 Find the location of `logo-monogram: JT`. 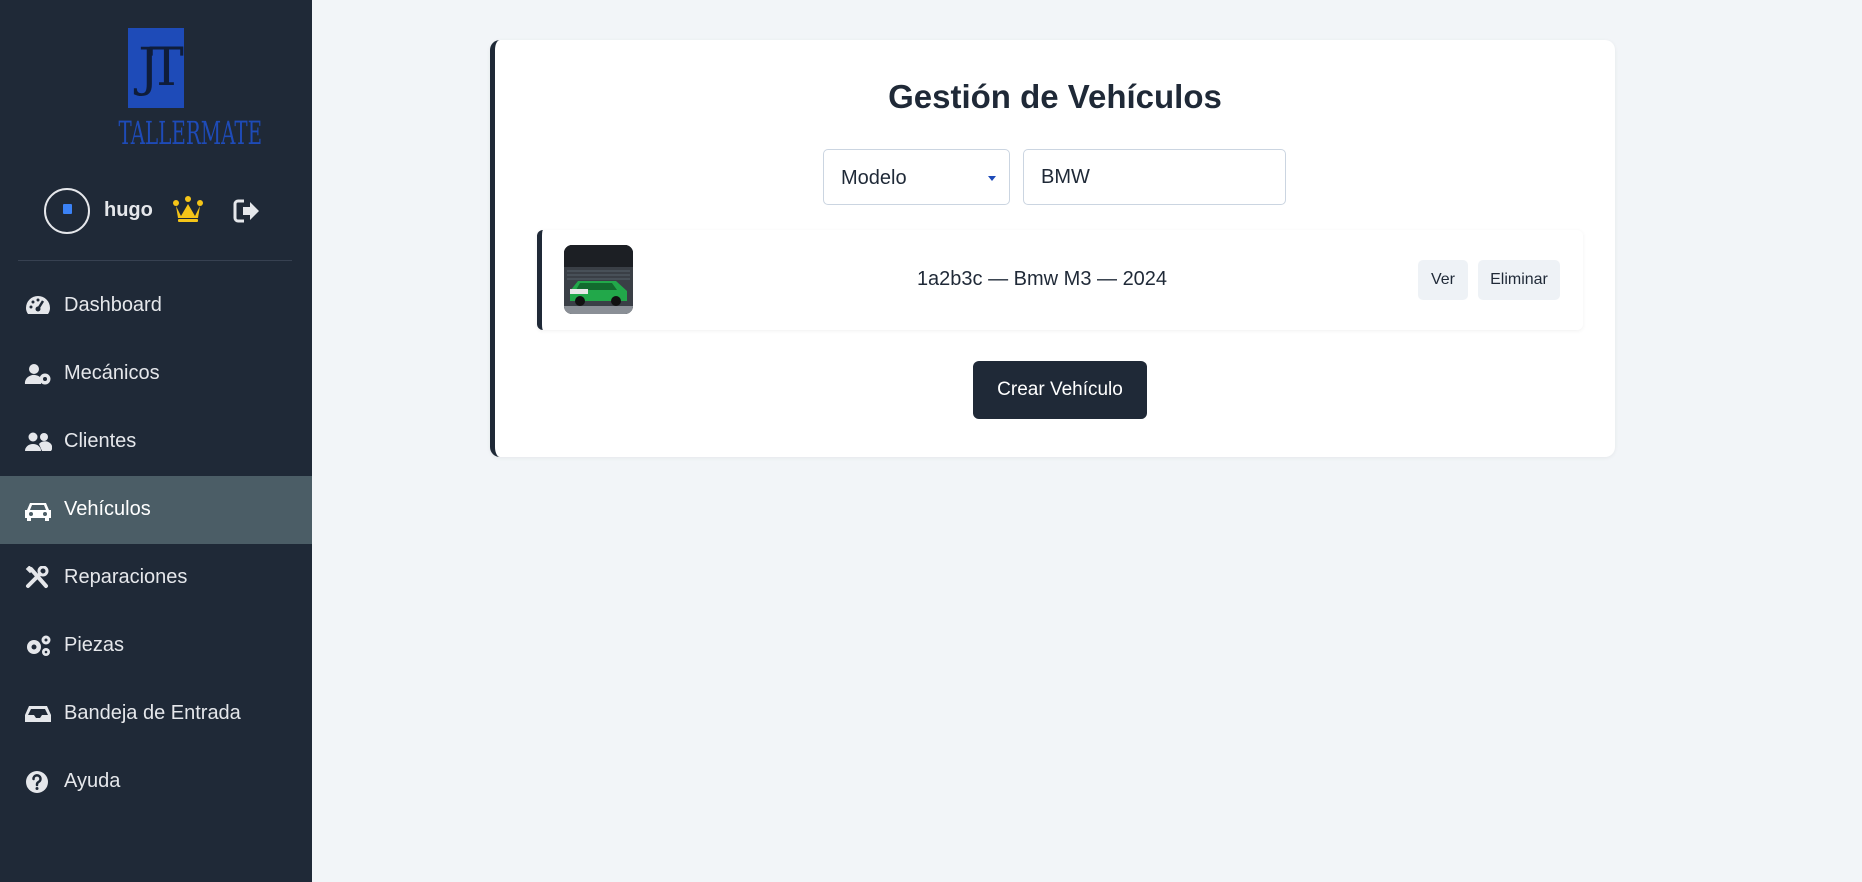

logo-monogram: JT is located at coordinates (161, 68).